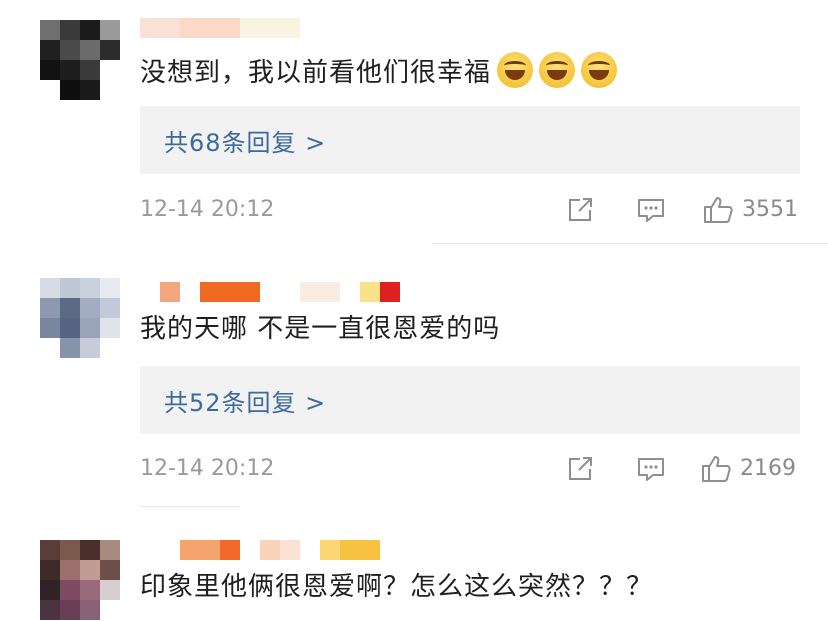  I want to click on username-blurred, so click(260, 550).